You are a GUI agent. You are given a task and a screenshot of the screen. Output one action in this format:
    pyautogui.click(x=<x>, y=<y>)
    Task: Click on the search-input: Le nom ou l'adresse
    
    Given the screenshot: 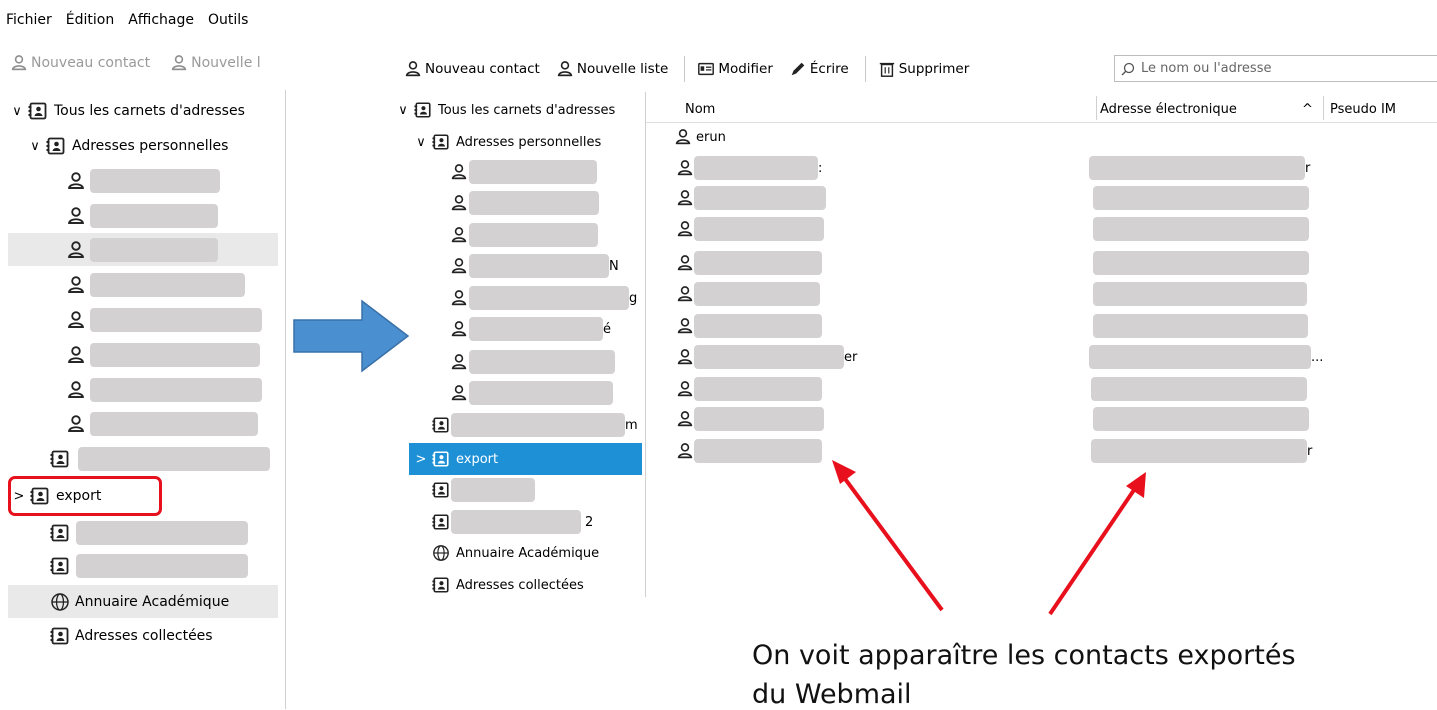 What is the action you would take?
    pyautogui.click(x=1275, y=68)
    